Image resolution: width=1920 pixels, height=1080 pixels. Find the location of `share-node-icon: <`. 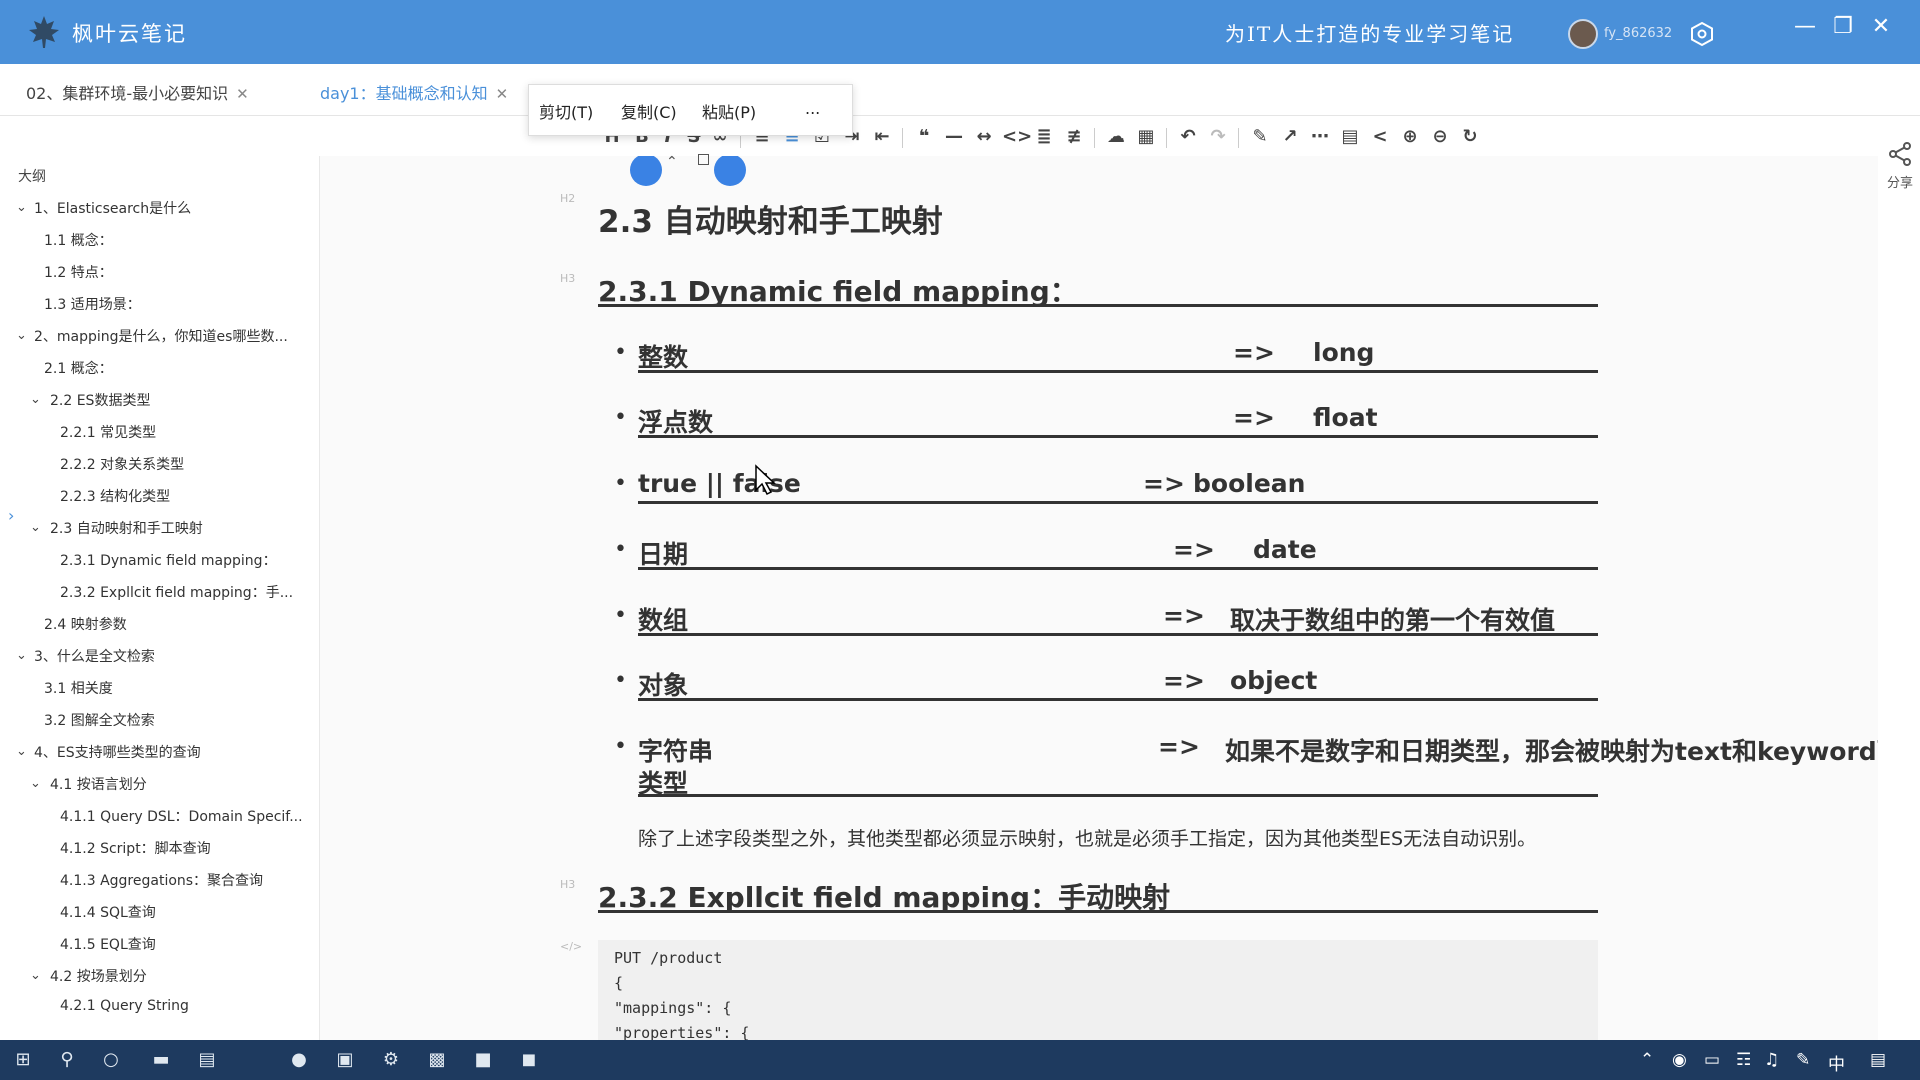

share-node-icon: < is located at coordinates (1380, 137).